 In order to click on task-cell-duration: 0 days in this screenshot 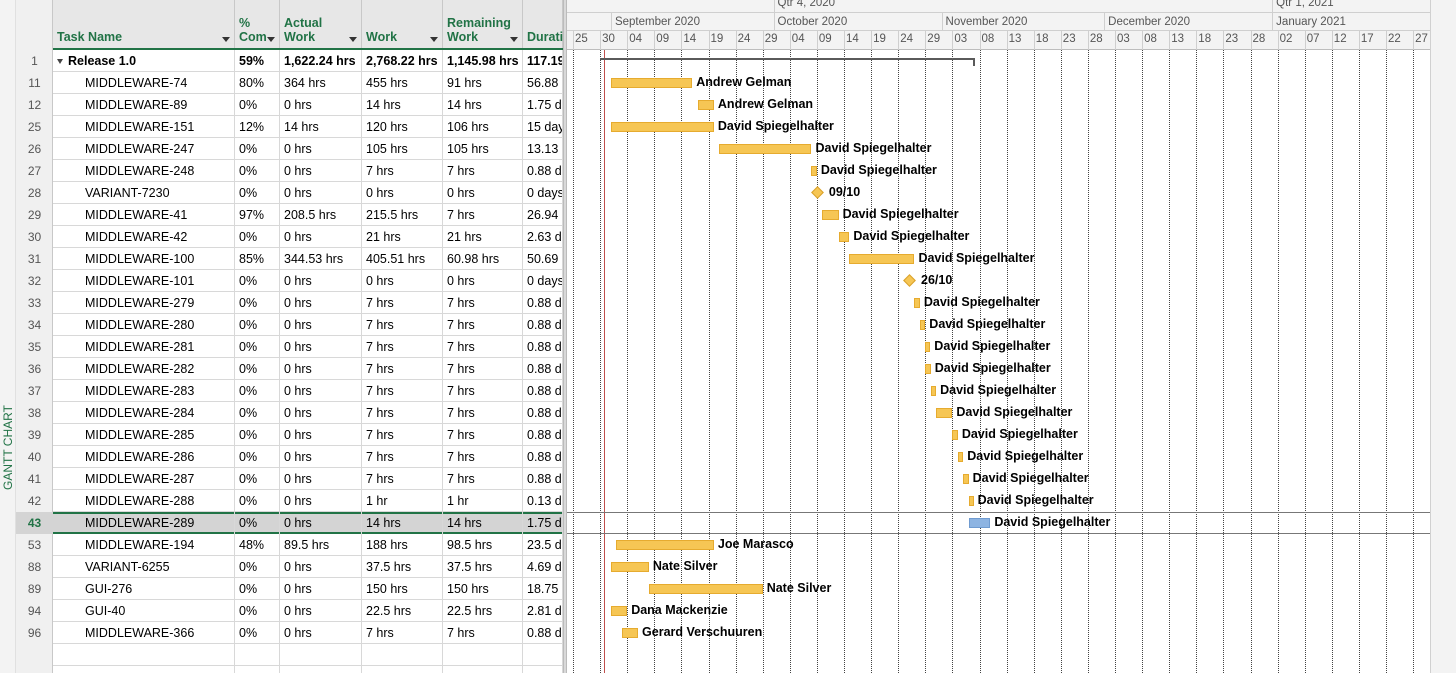, I will do `click(543, 281)`.